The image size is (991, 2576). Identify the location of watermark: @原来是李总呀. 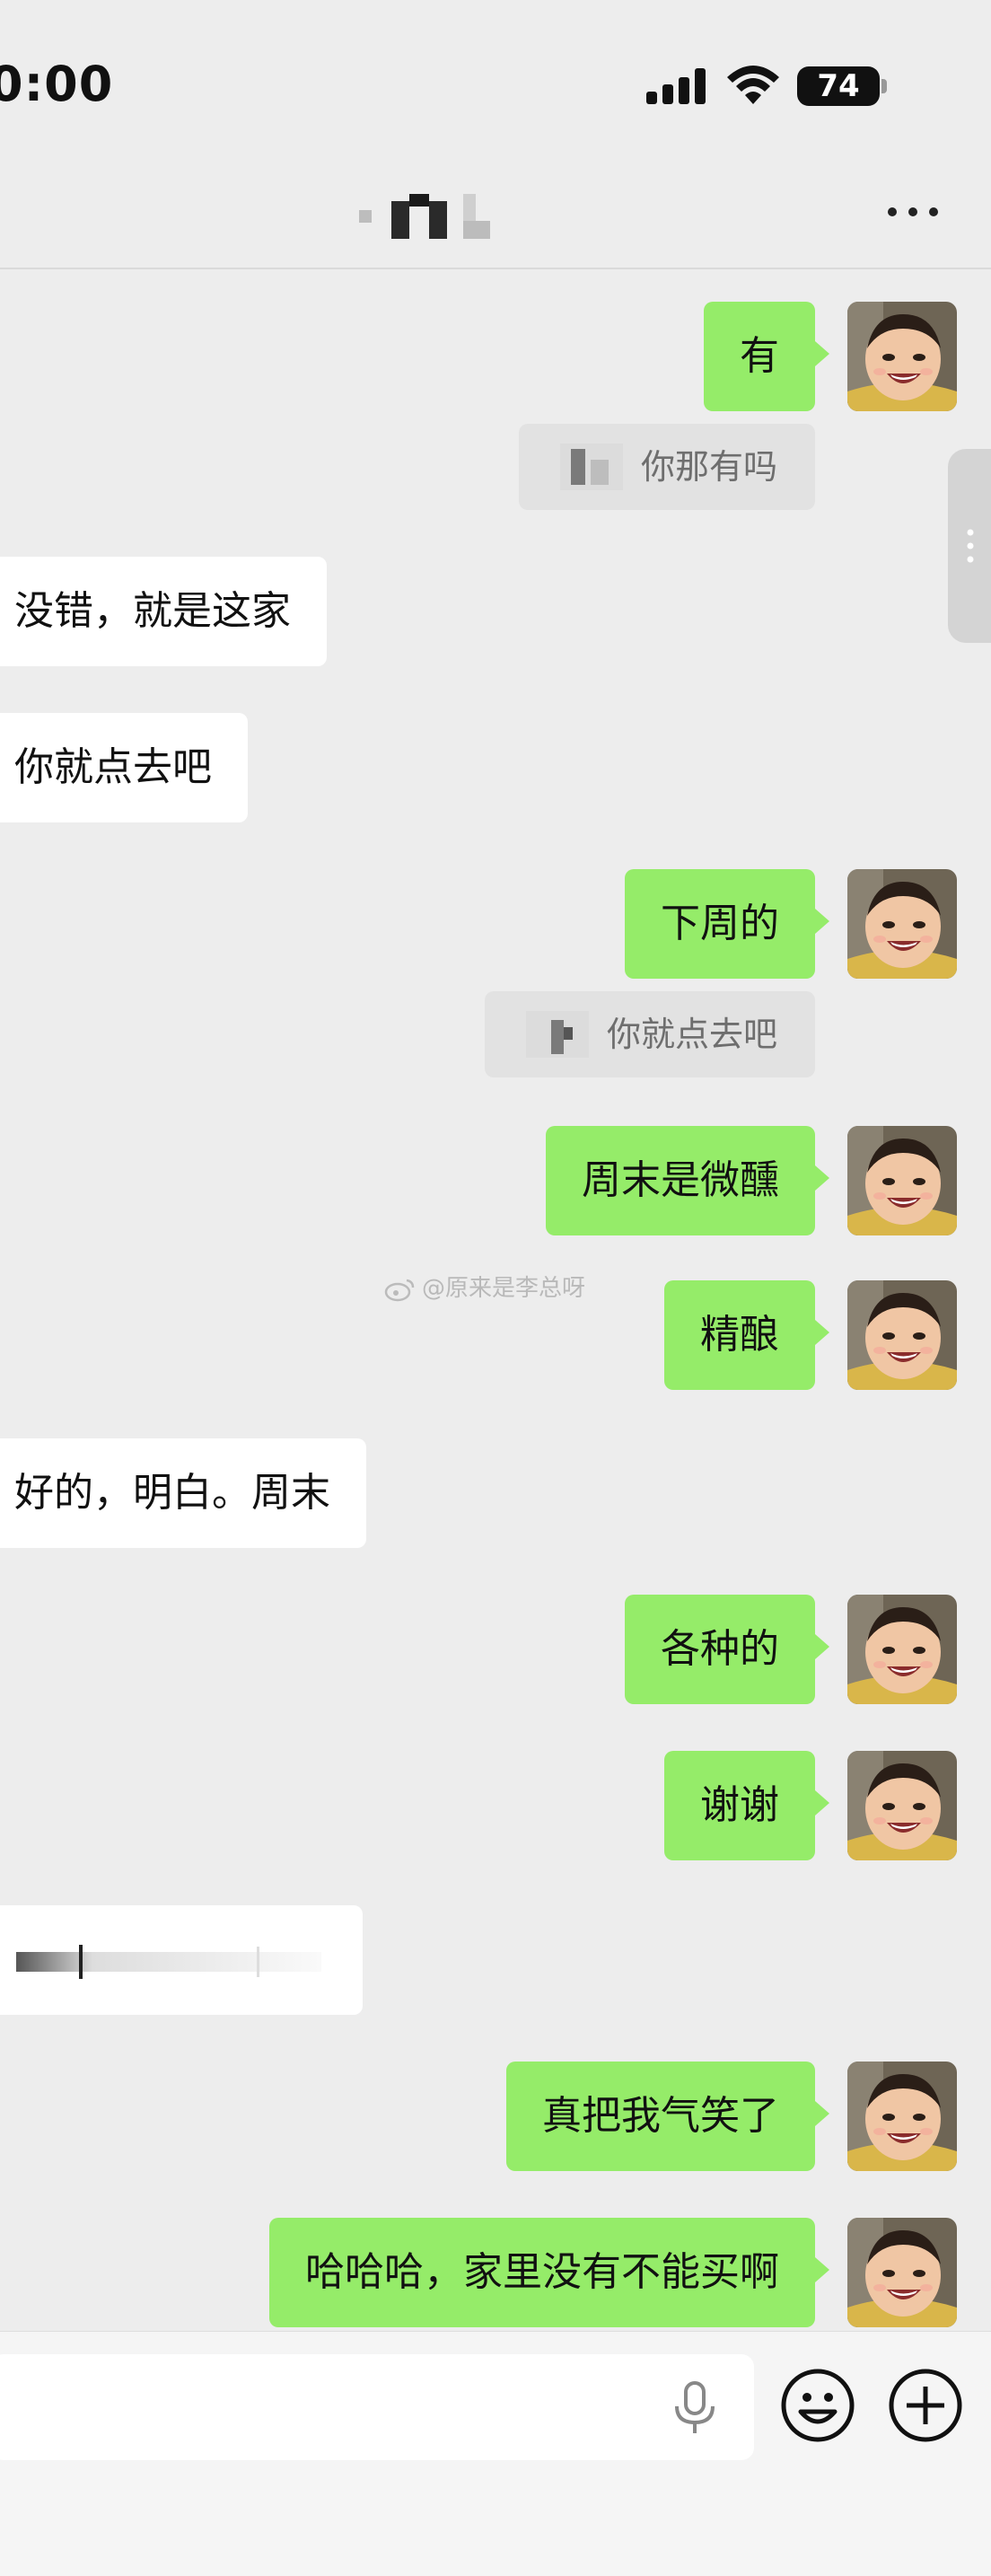
(484, 1286).